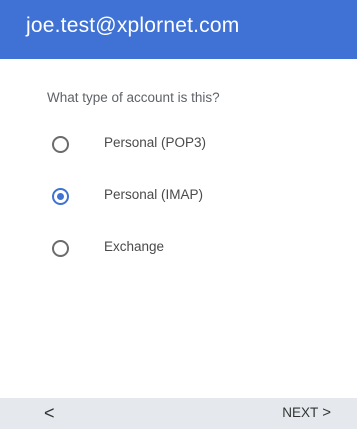 Image resolution: width=357 pixels, height=429 pixels. I want to click on option-personal-imap: Personal (IMAP), so click(190, 197).